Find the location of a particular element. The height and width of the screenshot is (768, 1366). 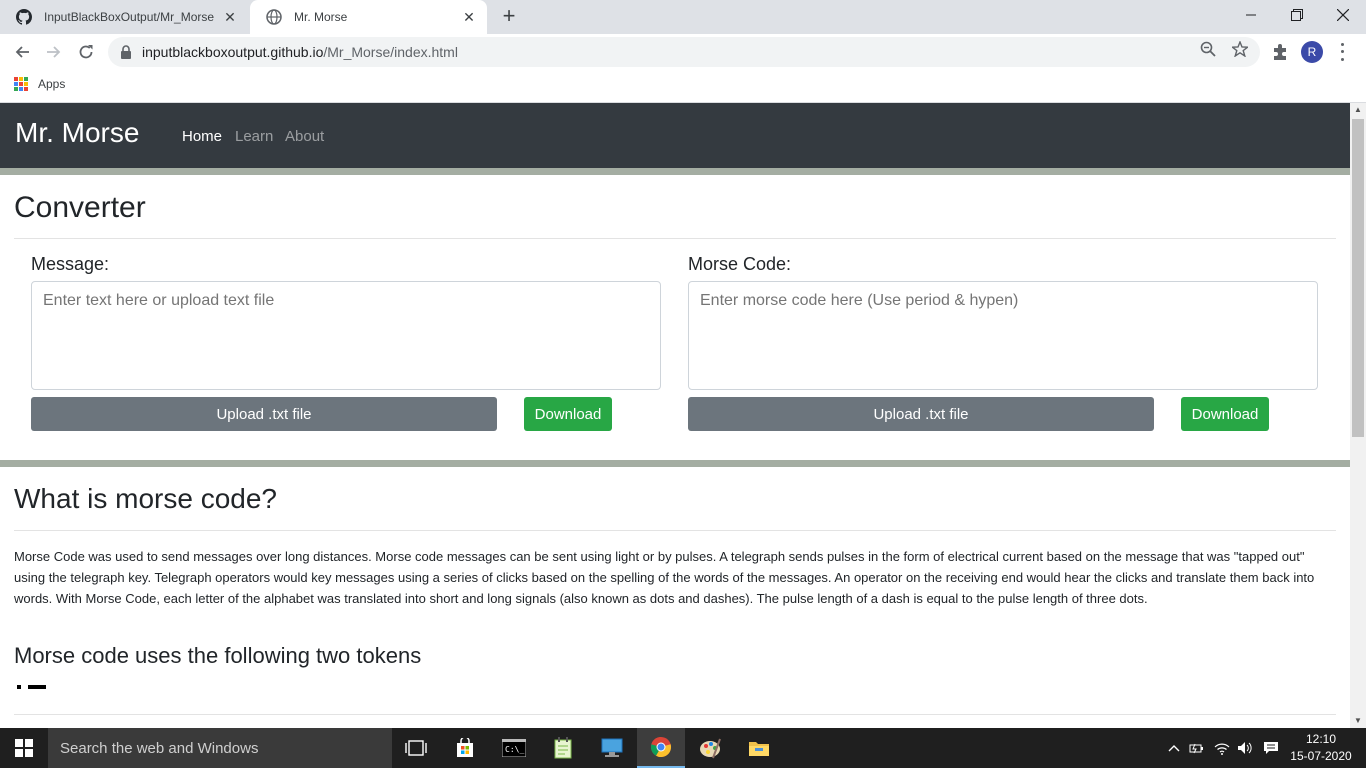

paint-icon is located at coordinates (710, 748).